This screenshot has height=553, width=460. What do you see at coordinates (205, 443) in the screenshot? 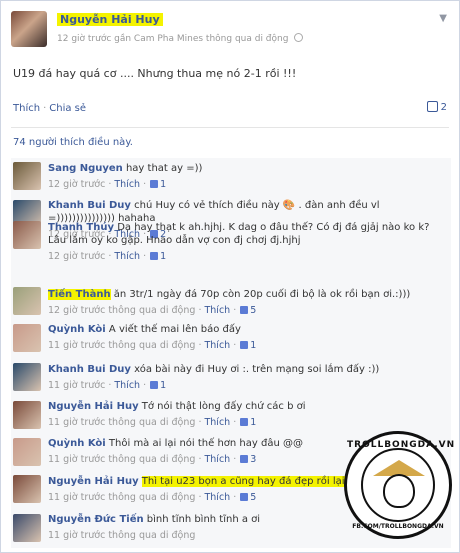
I see `comment-text: Thôi mà ai lại nói thế hơn hay đâu @@` at bounding box center [205, 443].